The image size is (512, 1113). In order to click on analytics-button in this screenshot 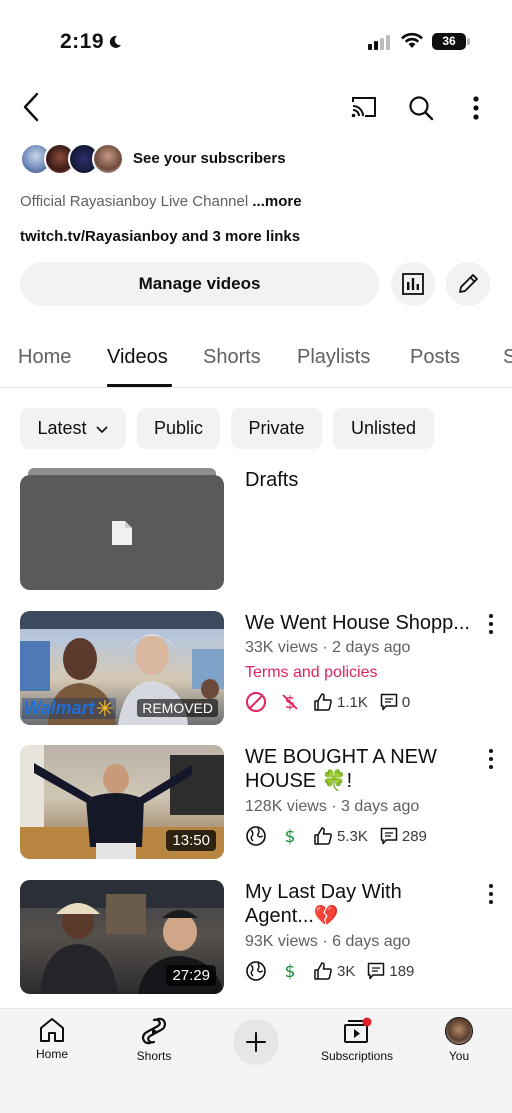, I will do `click(413, 284)`.